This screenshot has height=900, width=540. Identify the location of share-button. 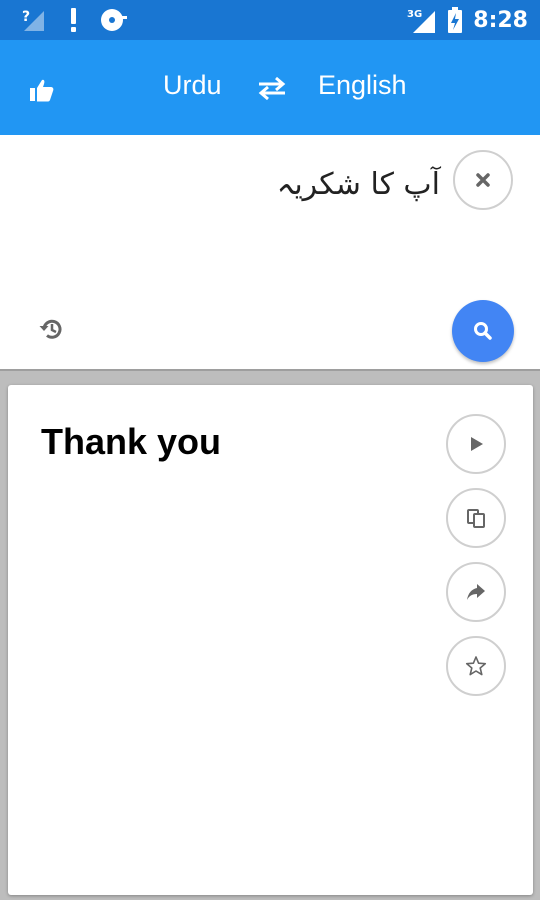
(476, 592).